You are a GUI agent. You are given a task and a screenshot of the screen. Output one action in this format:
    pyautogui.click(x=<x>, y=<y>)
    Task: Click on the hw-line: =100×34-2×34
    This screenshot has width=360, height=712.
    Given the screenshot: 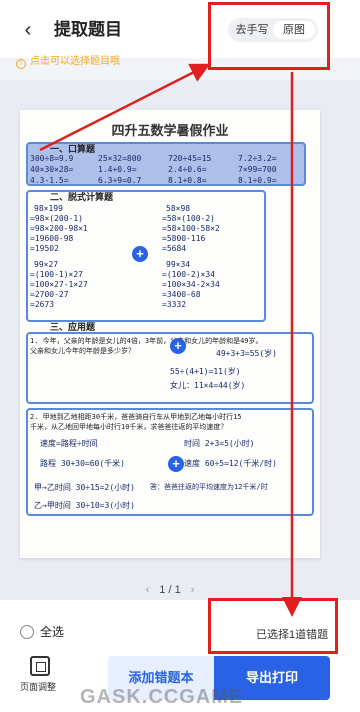 What is the action you would take?
    pyautogui.click(x=191, y=284)
    